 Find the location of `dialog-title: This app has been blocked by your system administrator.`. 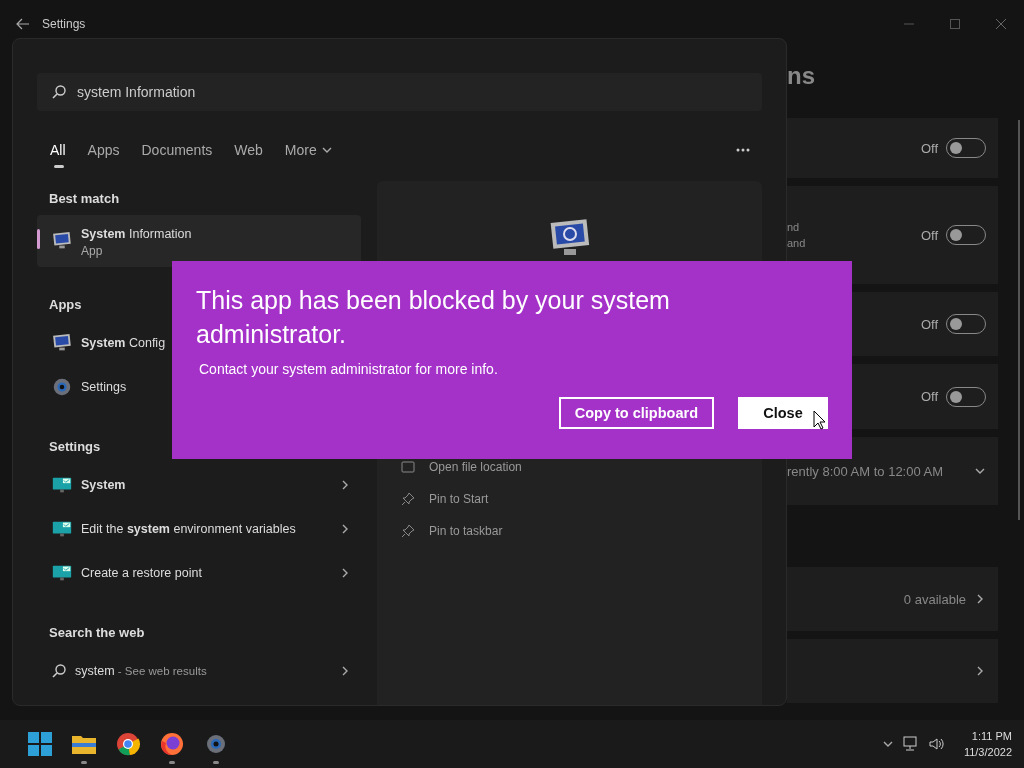

dialog-title: This app has been blocked by your system administrator. is located at coordinates (433, 317).